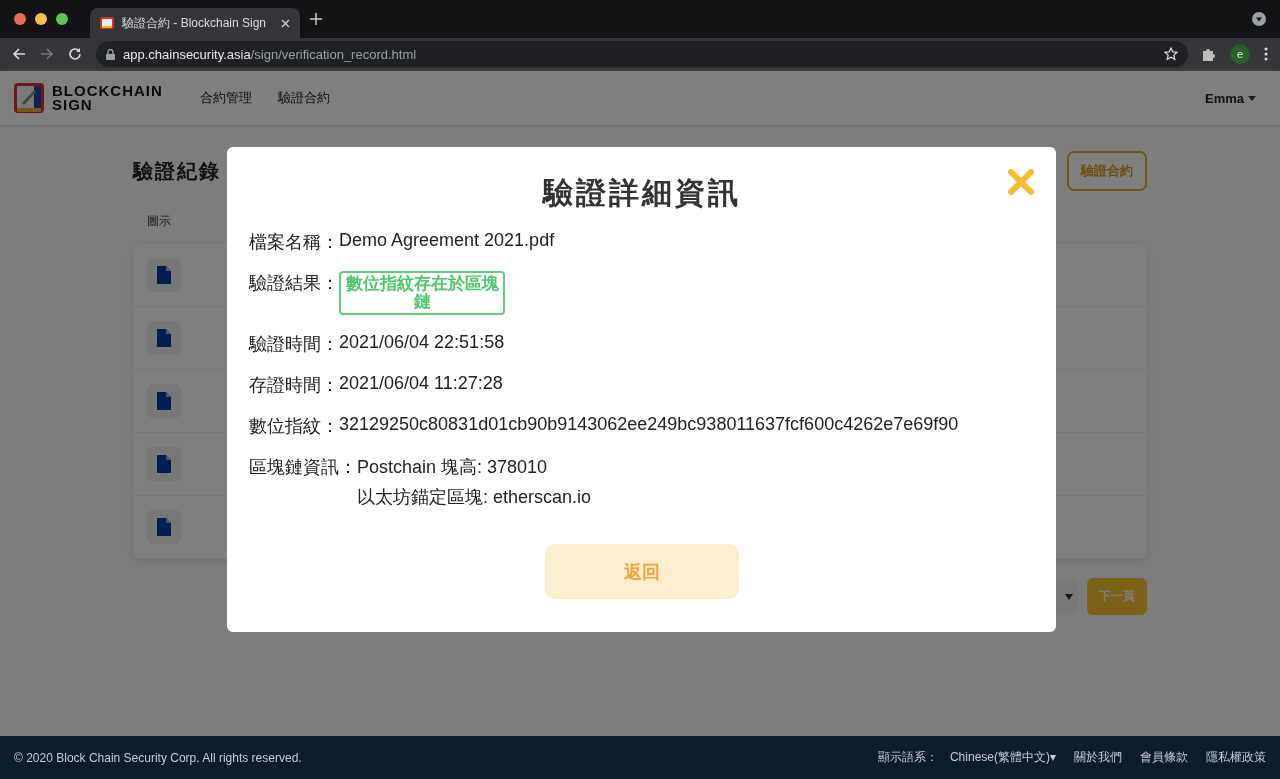 This screenshot has height=779, width=1280. Describe the element at coordinates (75, 54) in the screenshot. I see `reload-icon` at that location.